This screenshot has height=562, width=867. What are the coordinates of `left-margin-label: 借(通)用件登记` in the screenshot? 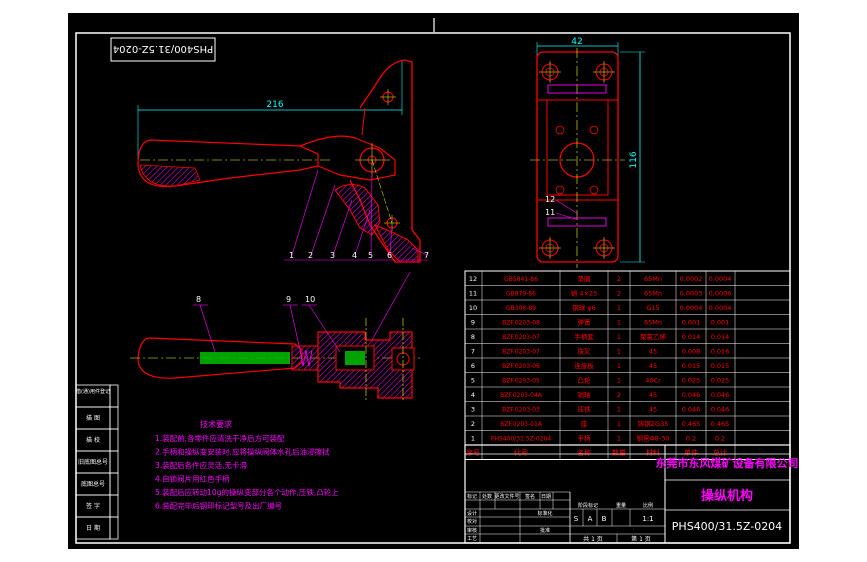 It's located at (93, 391).